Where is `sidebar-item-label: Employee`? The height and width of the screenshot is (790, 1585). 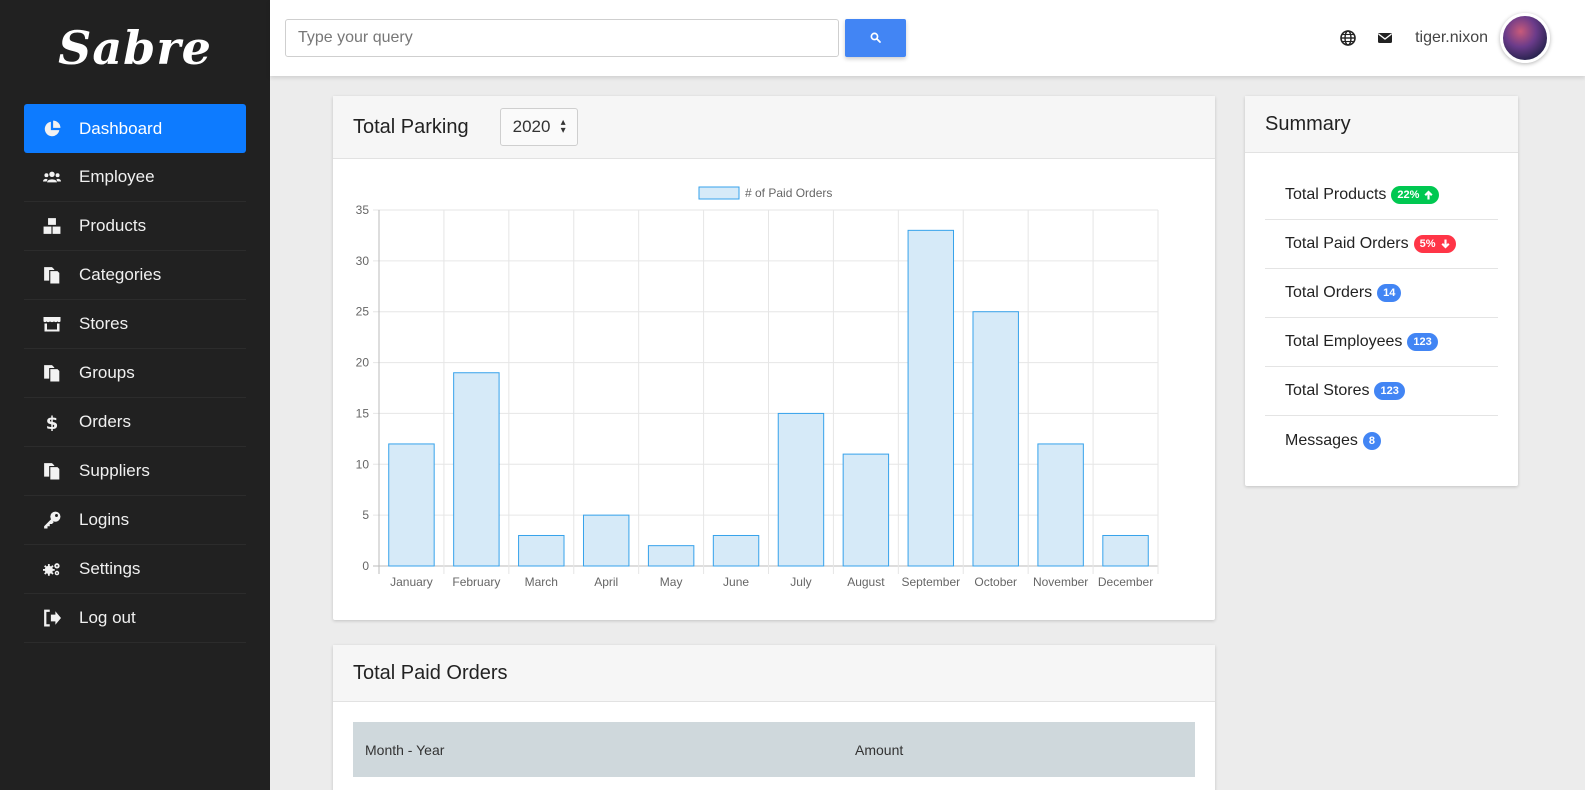 sidebar-item-label: Employee is located at coordinates (117, 176).